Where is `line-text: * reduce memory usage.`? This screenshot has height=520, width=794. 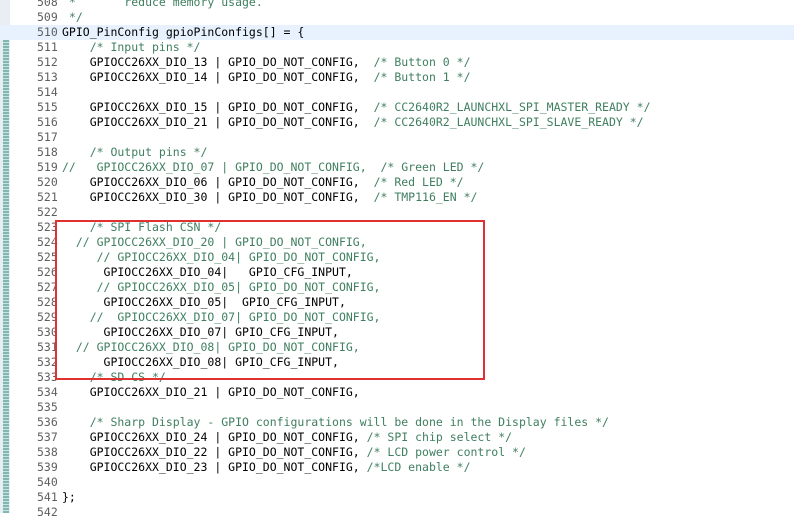 line-text: * reduce memory usage. is located at coordinates (162, 5).